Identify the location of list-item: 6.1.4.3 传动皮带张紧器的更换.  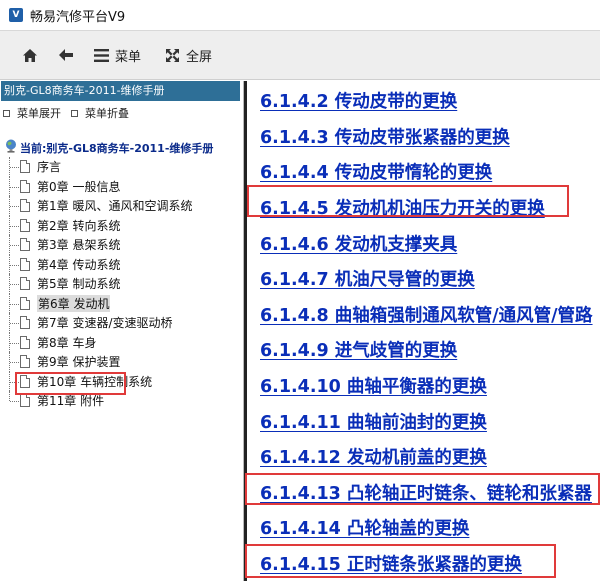
(426, 137).